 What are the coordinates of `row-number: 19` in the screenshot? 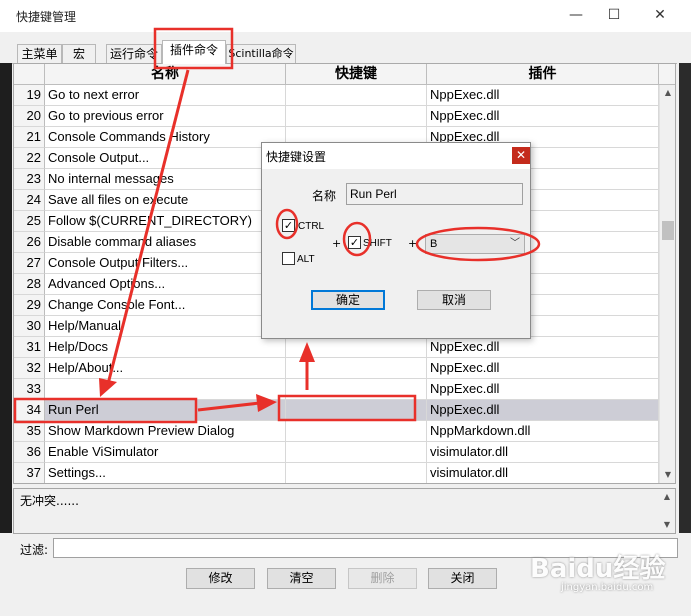 It's located at (29, 95).